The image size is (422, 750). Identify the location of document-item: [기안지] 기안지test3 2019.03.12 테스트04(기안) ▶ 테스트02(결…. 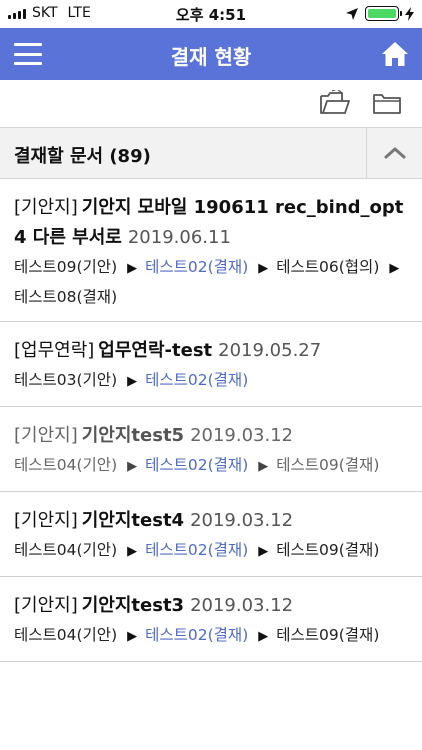
(211, 619).